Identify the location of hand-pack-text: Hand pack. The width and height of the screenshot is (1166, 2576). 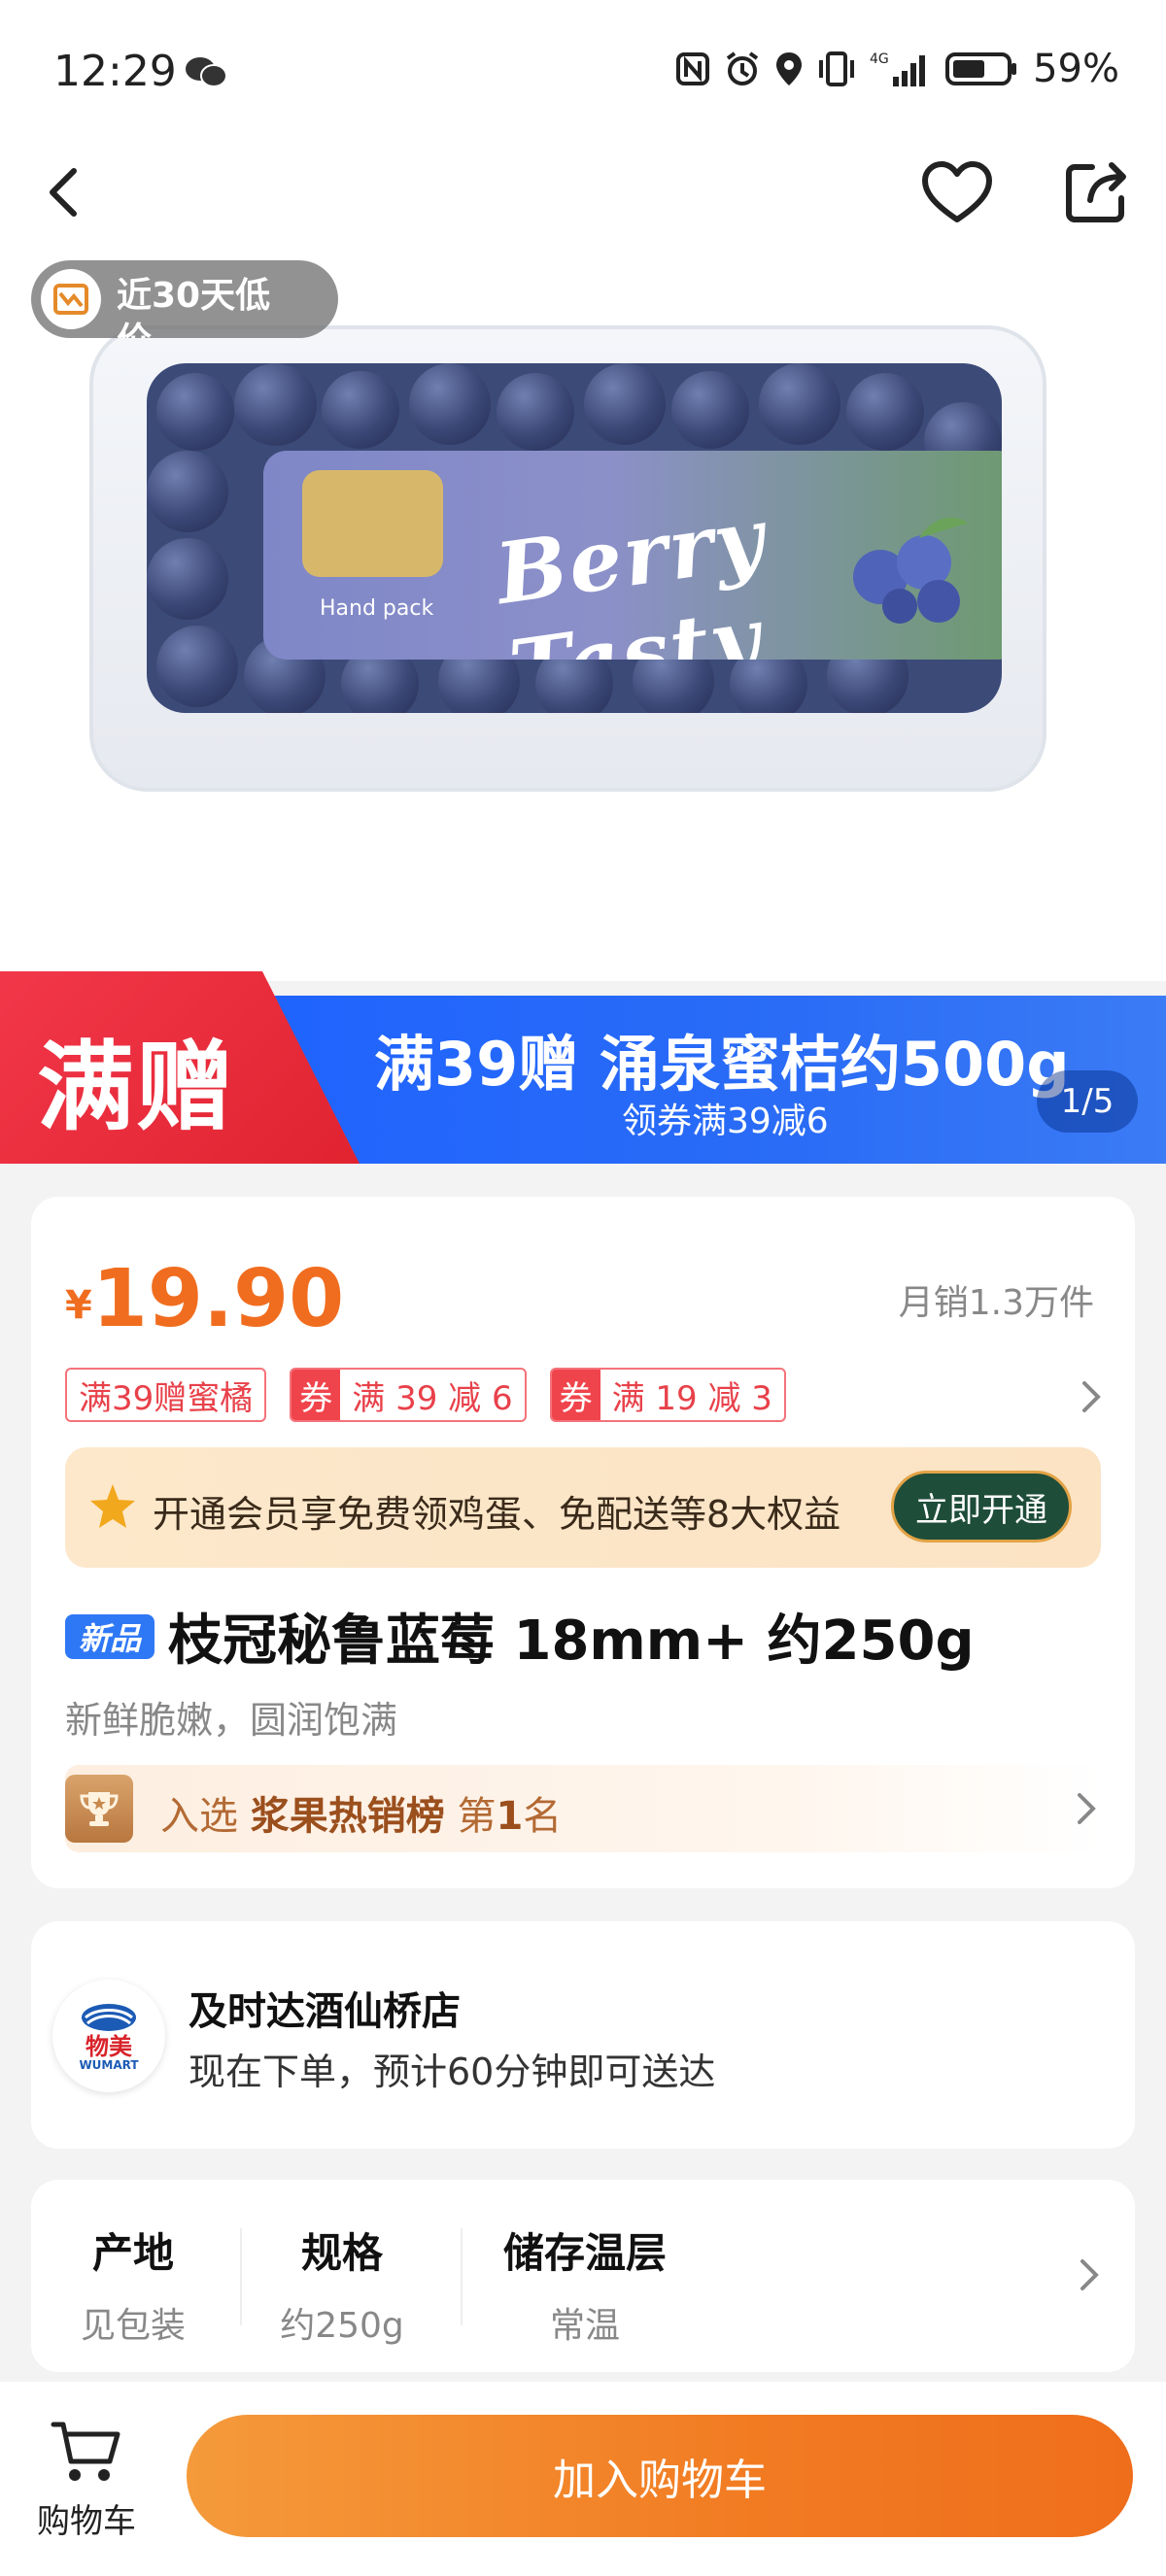
(377, 608).